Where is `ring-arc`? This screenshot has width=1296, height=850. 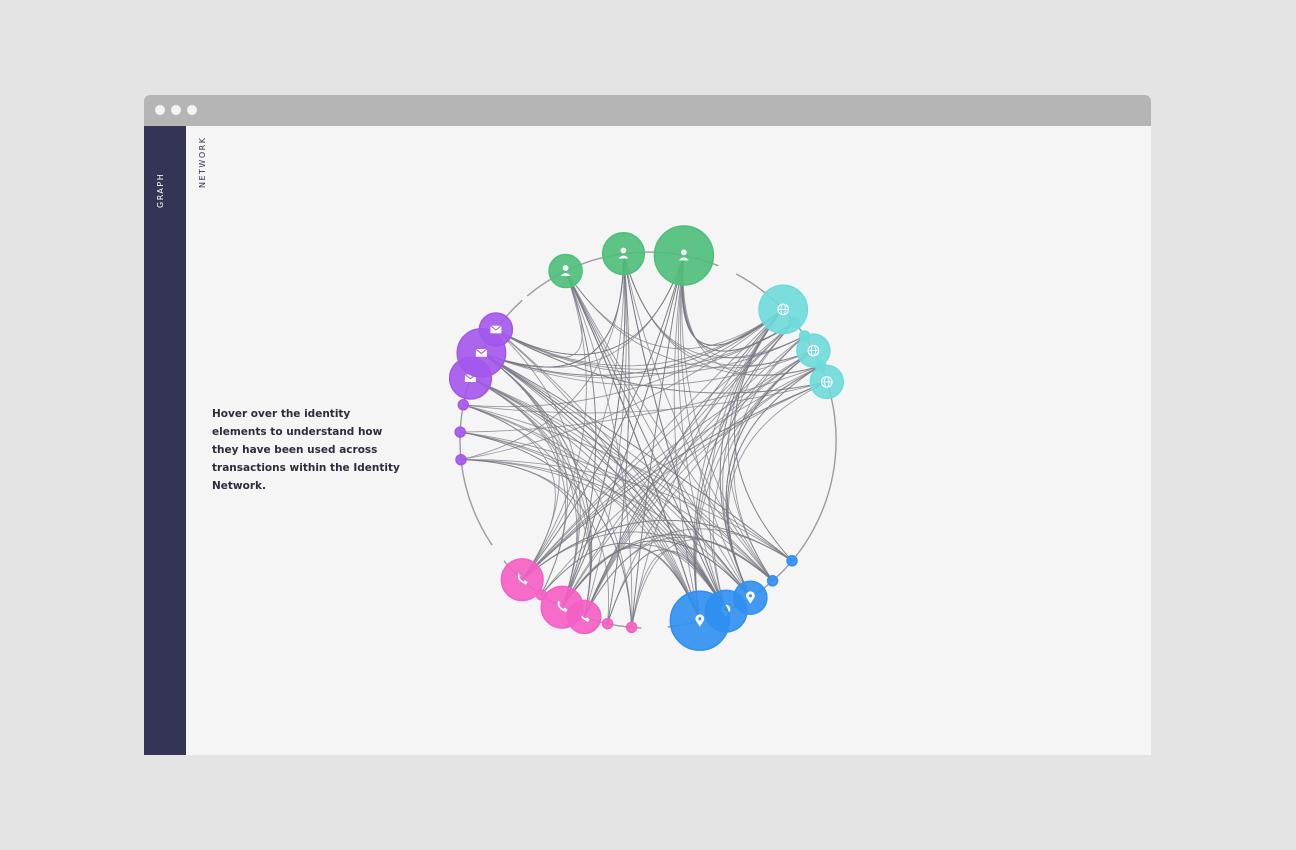 ring-arc is located at coordinates (752, 450).